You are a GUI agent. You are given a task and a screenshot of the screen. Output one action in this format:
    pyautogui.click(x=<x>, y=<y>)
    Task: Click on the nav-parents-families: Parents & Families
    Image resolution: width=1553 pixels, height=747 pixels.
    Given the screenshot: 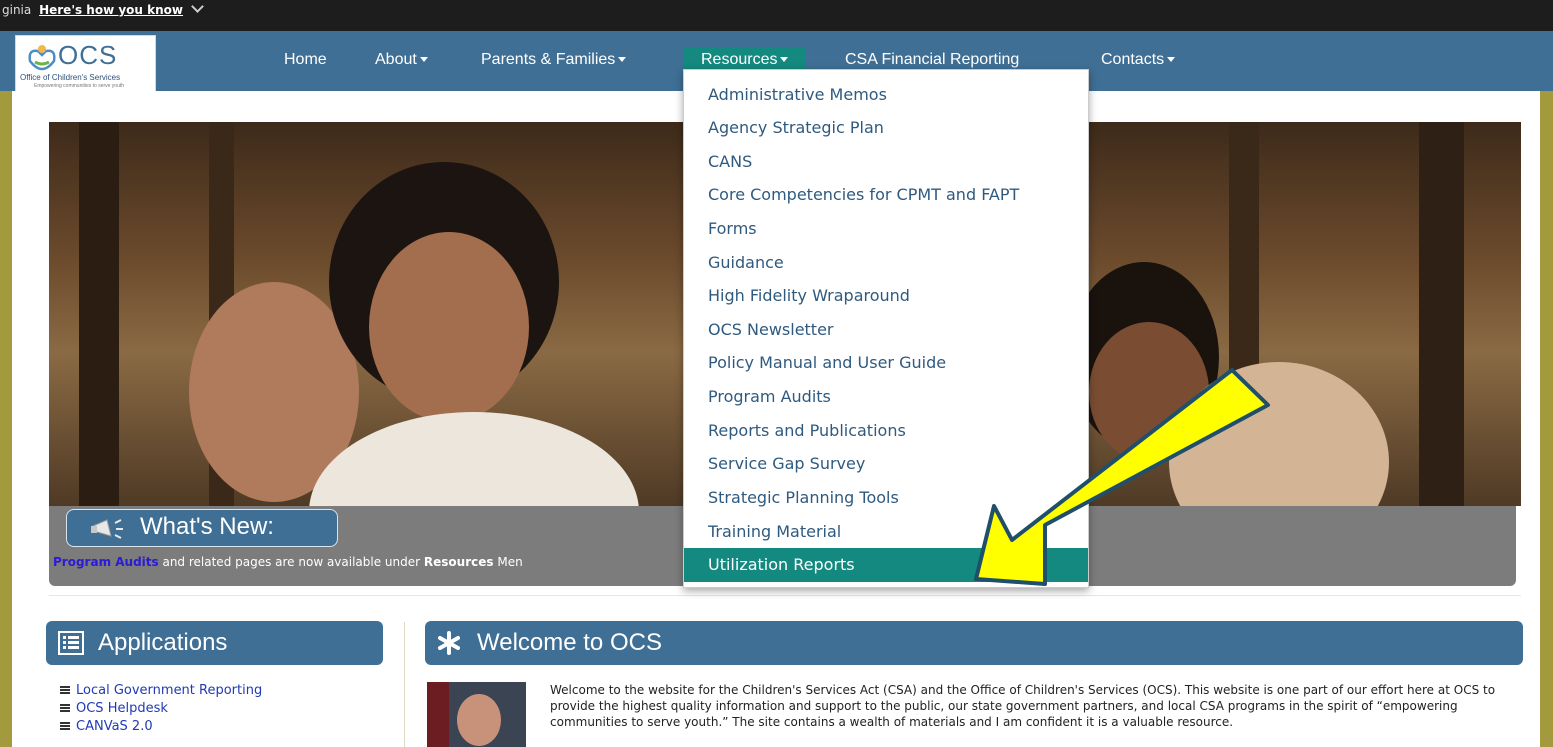 What is the action you would take?
    pyautogui.click(x=554, y=60)
    